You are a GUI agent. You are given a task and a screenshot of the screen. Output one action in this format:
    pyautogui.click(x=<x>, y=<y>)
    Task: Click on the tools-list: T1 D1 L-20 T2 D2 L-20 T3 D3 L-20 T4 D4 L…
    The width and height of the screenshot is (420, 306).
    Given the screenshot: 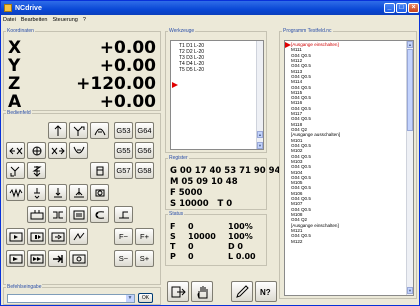 What is the action you would take?
    pyautogui.click(x=217, y=95)
    